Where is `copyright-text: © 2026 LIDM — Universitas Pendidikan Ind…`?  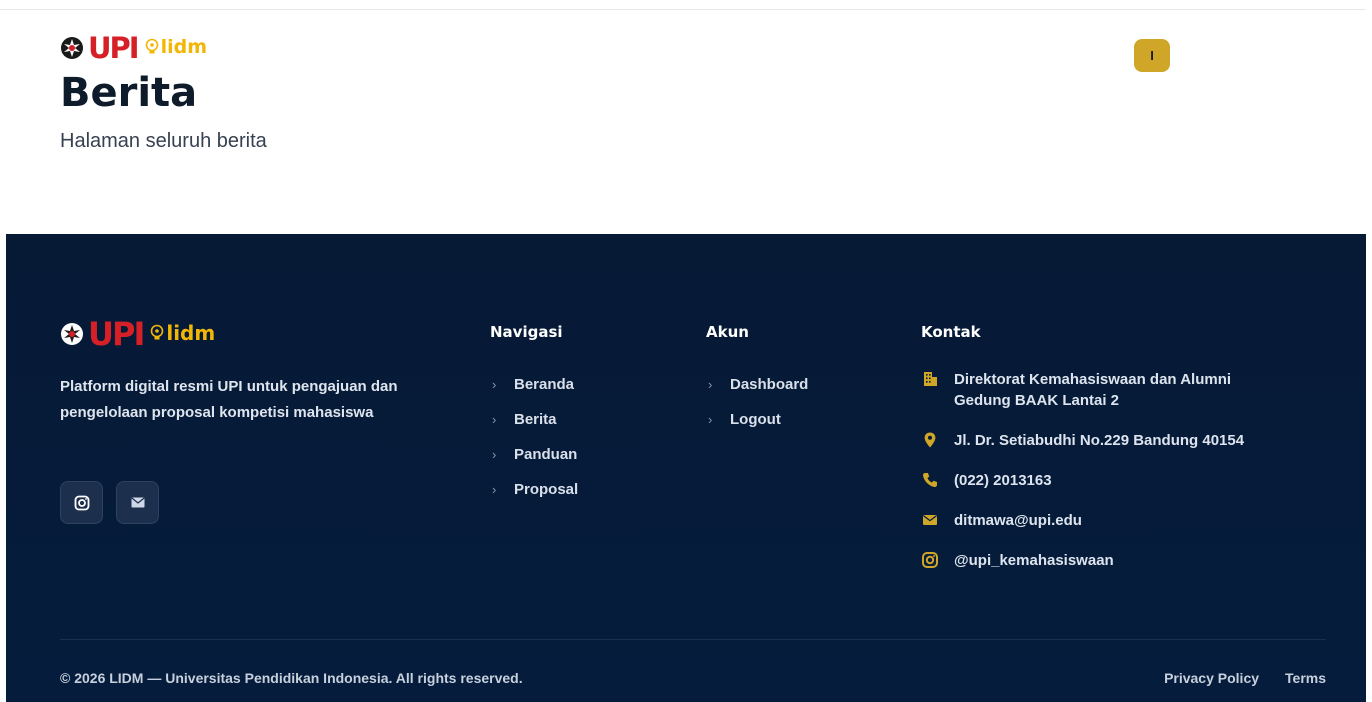 copyright-text: © 2026 LIDM — Universitas Pendidikan Ind… is located at coordinates (291, 678).